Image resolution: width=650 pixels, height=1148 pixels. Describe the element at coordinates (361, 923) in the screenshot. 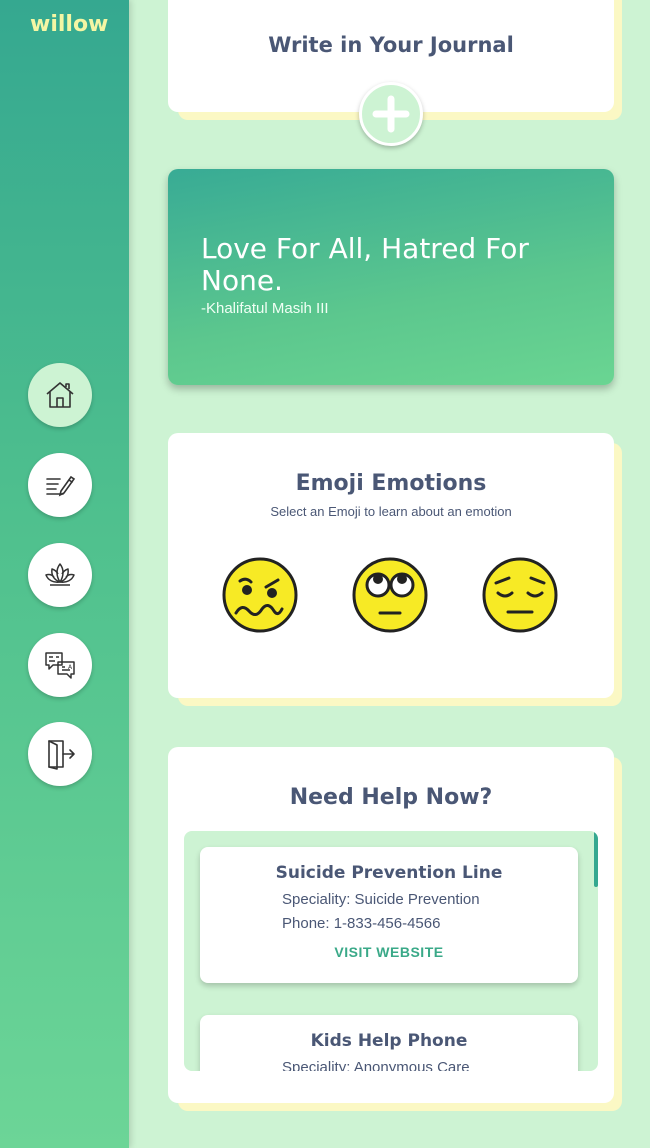

I see `resource-phone: Phone: 1-833-456-4566` at that location.